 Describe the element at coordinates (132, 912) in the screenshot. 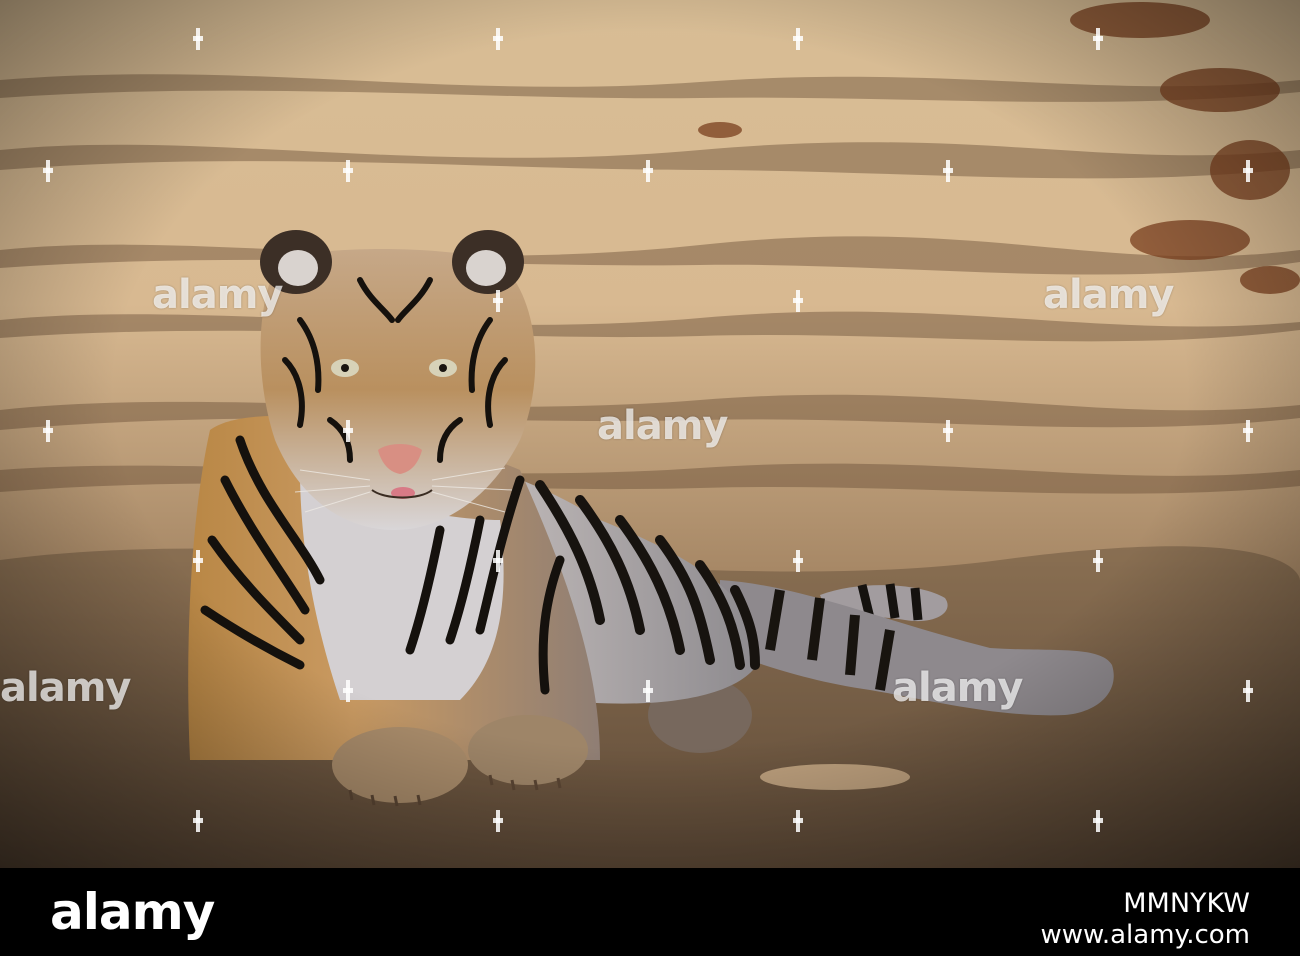

I see `alamy-logo: alamy` at that location.